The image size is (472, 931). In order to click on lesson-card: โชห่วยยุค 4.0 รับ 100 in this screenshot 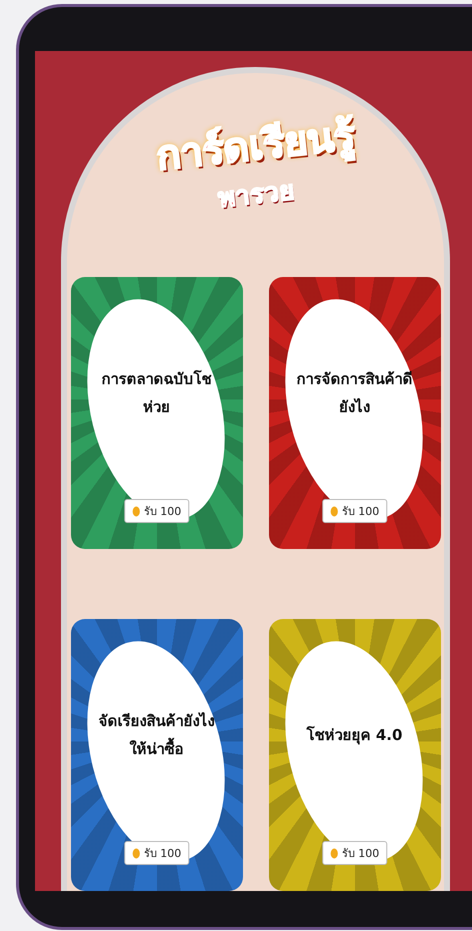, I will do `click(354, 755)`.